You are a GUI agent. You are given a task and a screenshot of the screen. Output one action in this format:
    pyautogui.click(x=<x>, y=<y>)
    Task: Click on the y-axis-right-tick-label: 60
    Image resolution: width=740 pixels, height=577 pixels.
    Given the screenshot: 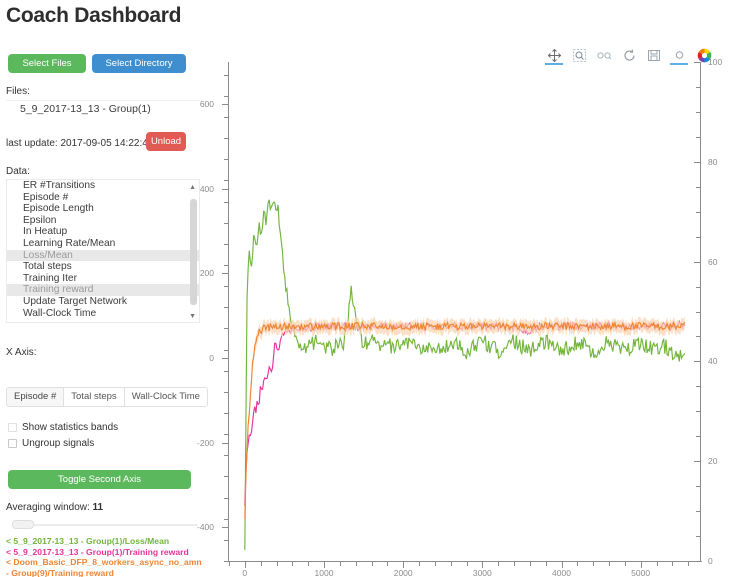 What is the action you would take?
    pyautogui.click(x=713, y=261)
    